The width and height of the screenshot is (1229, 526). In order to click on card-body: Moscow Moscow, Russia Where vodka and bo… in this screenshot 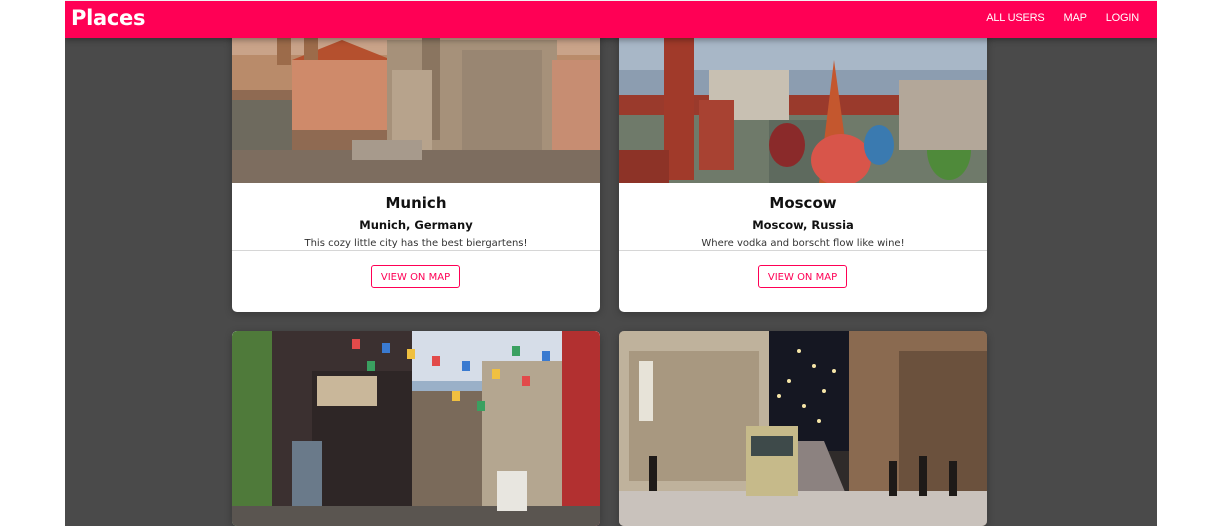, I will do `click(803, 216)`.